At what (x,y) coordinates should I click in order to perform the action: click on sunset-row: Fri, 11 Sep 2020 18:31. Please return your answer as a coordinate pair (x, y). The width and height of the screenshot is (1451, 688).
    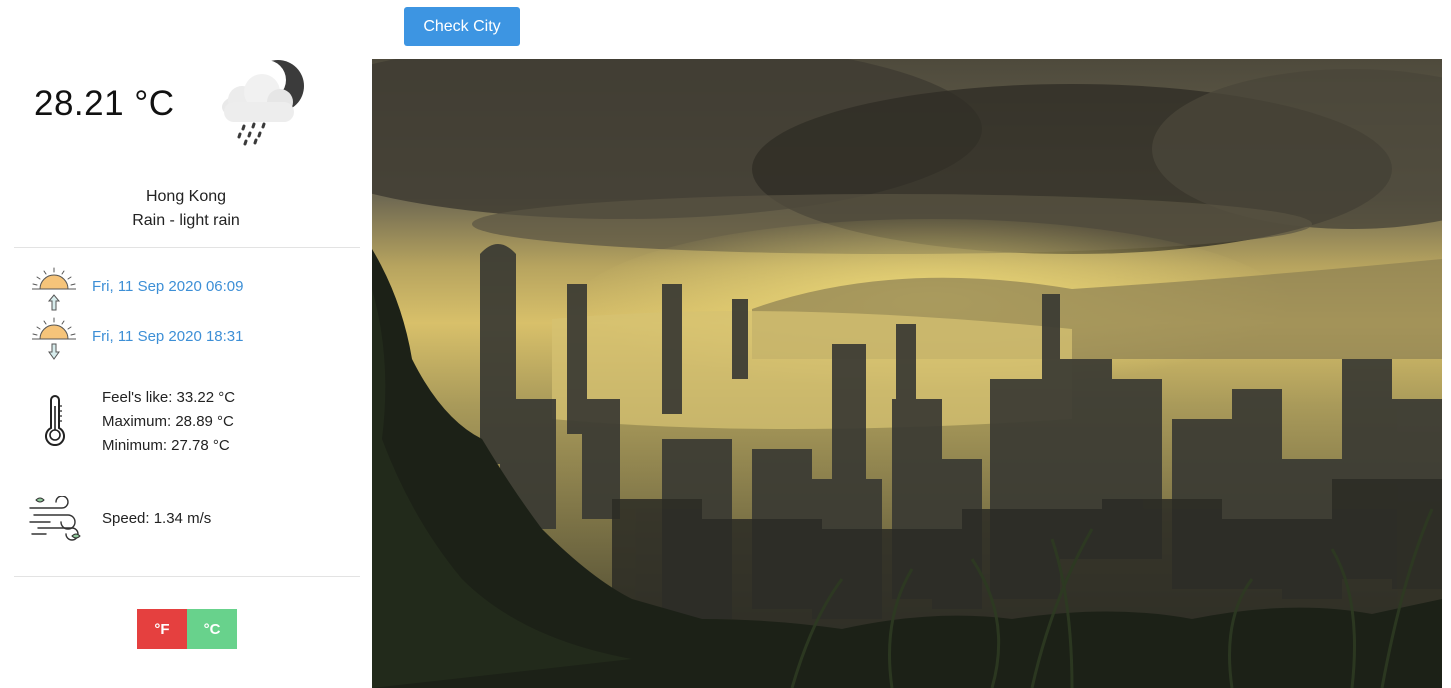
    Looking at the image, I should click on (188, 337).